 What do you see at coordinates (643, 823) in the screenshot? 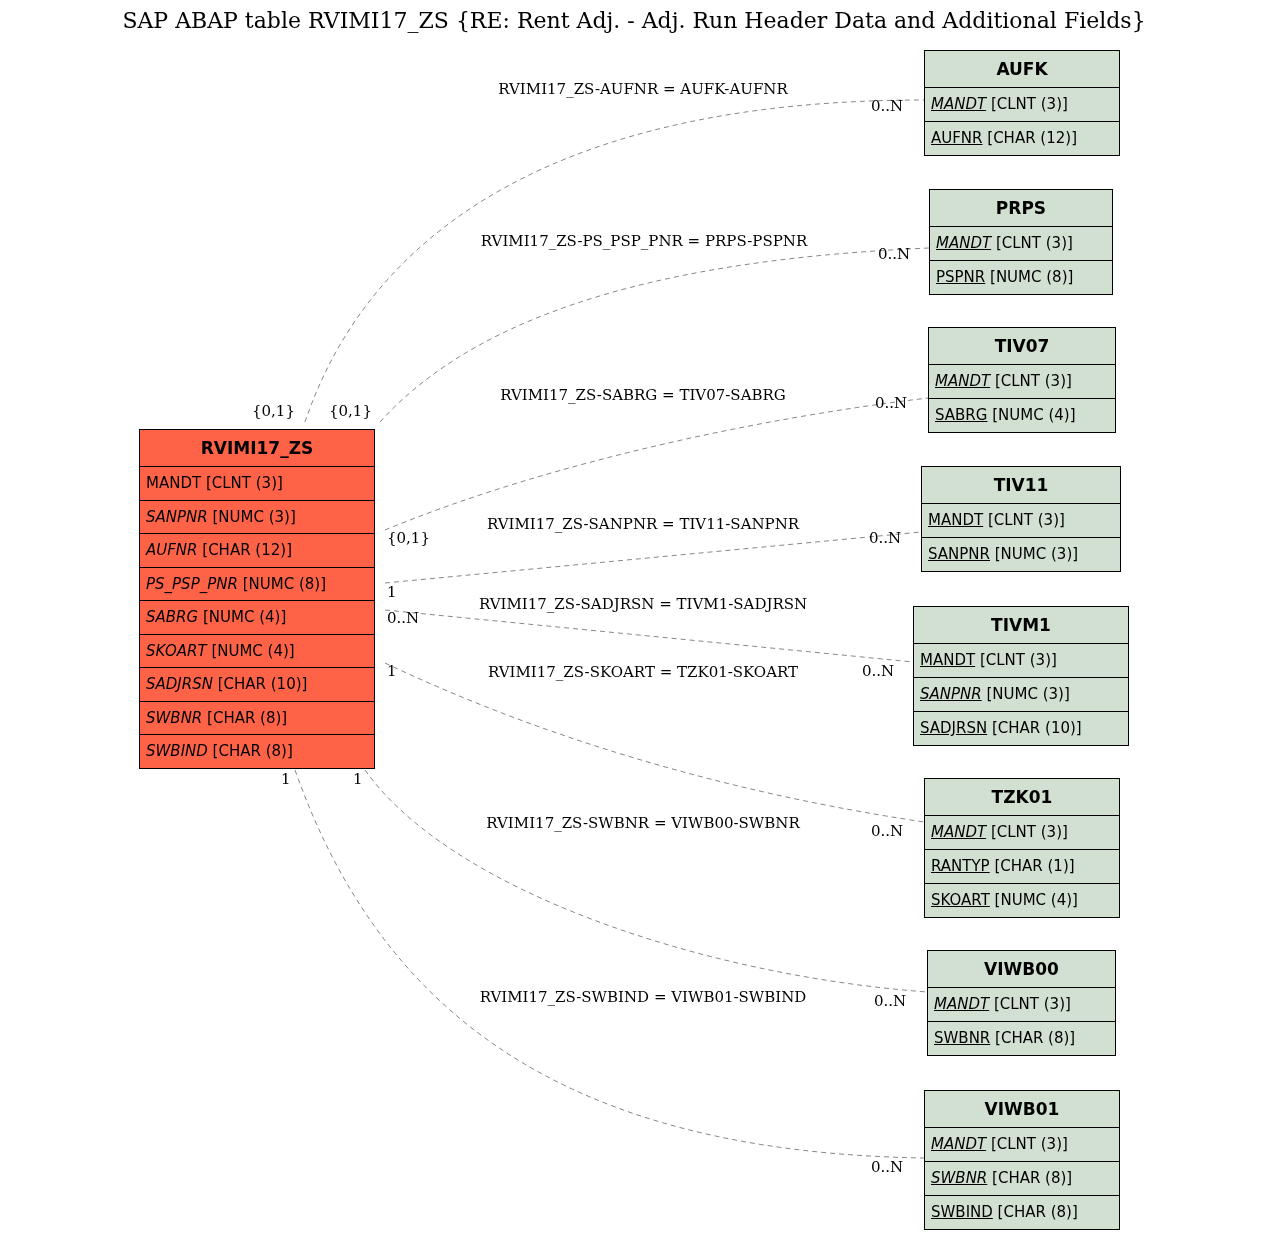
I see `relation-label: RVIMI17_ZS-SWBNR = VIWB00-SWBNR` at bounding box center [643, 823].